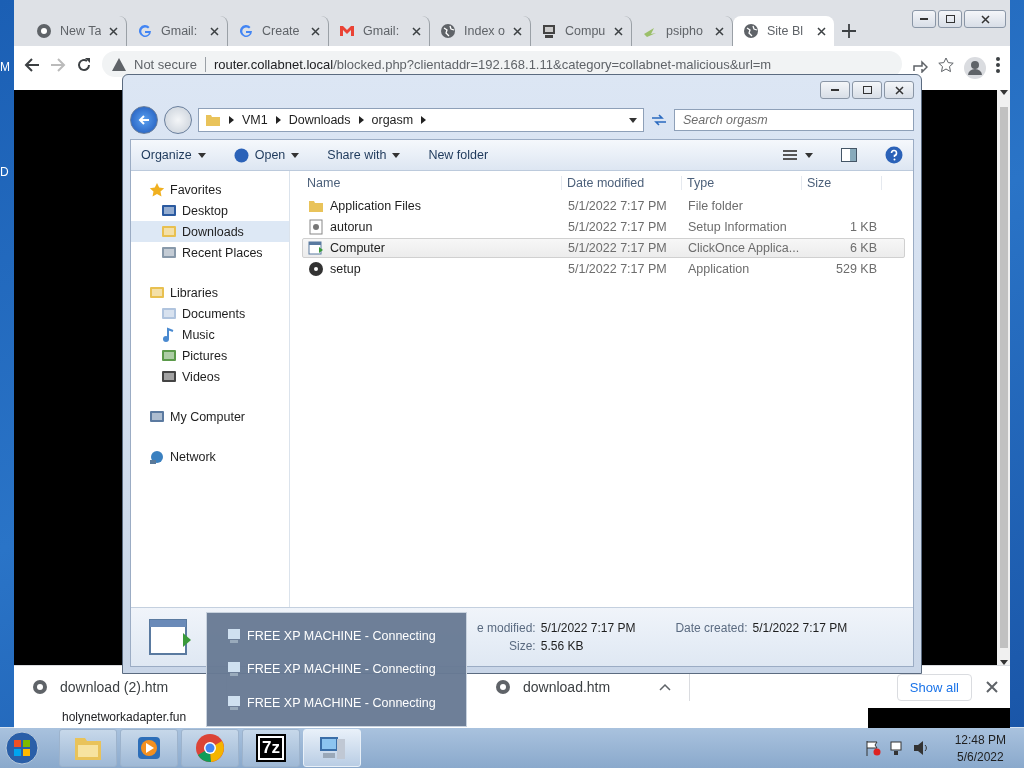  I want to click on nav-item: Recent Places, so click(210, 252).